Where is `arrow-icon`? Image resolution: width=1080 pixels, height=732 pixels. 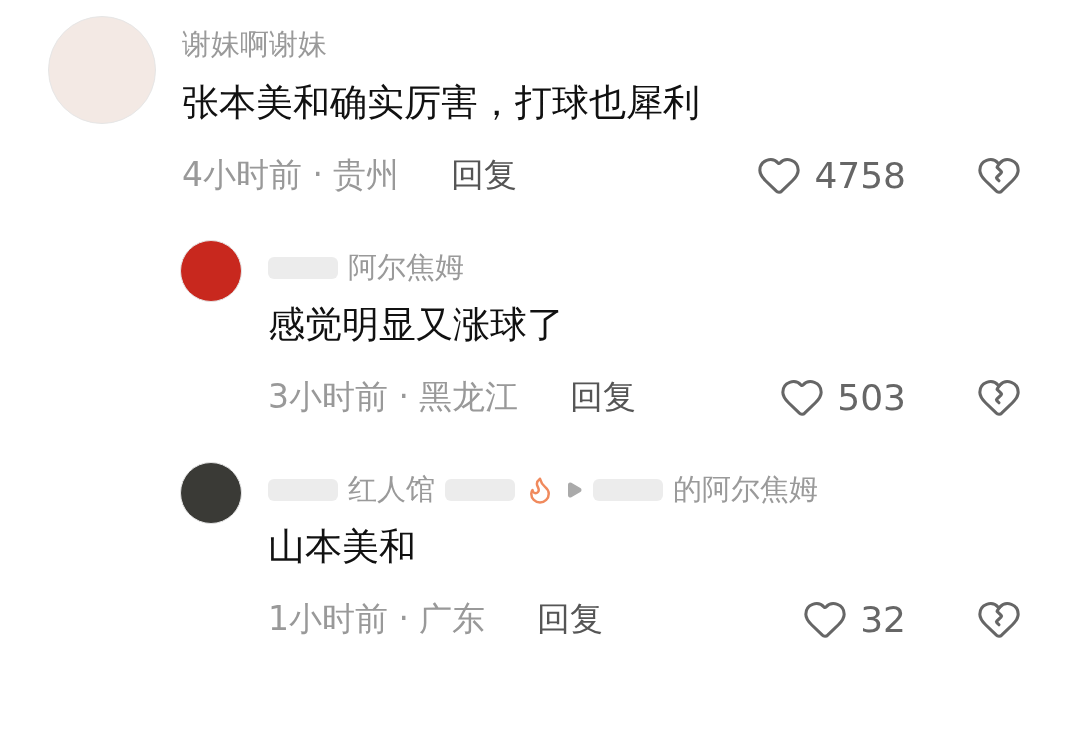
arrow-icon is located at coordinates (574, 490).